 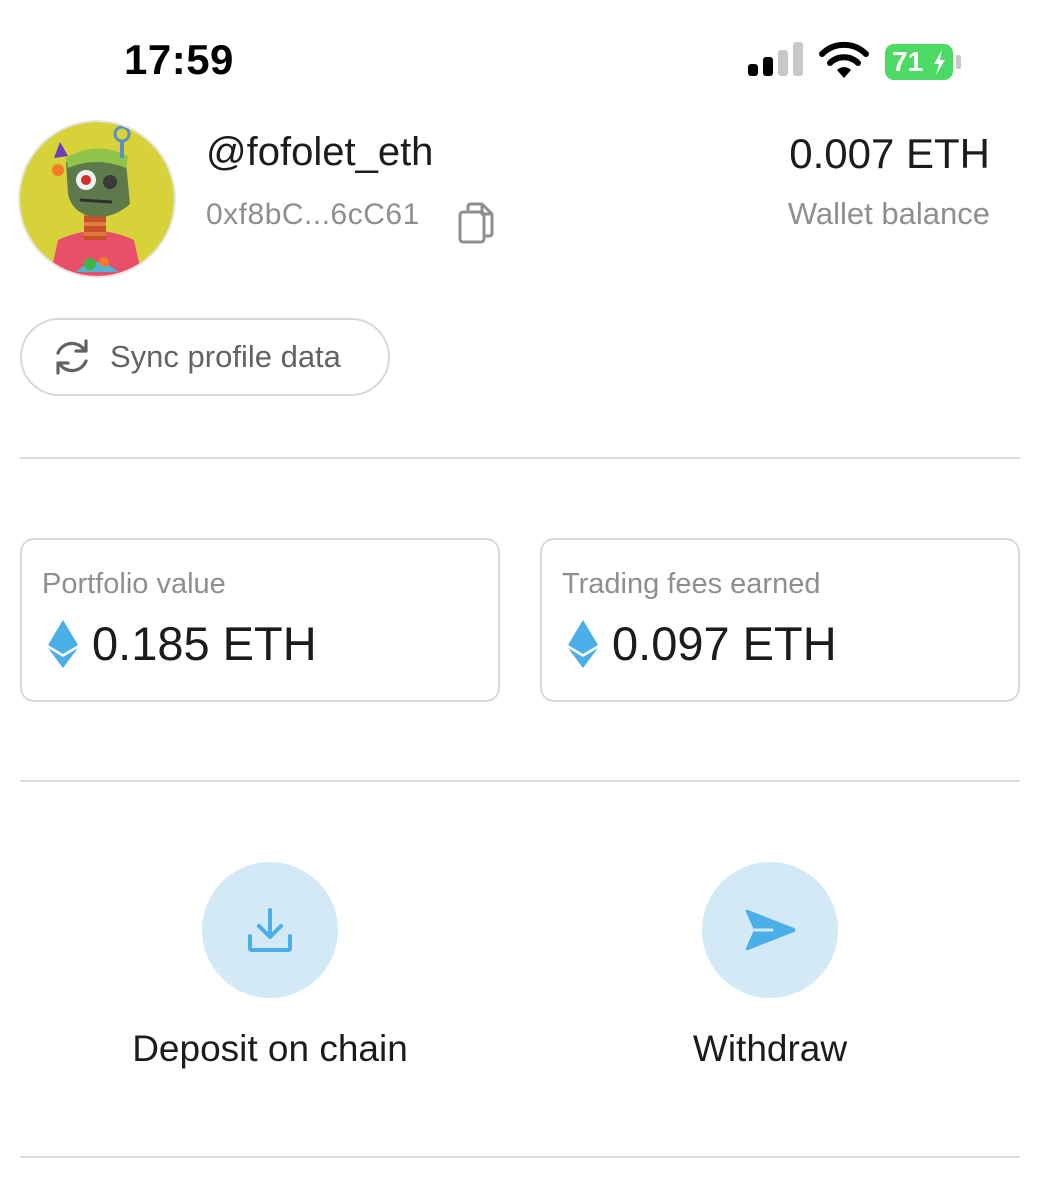 I want to click on battery-level: 71, so click(x=908, y=61).